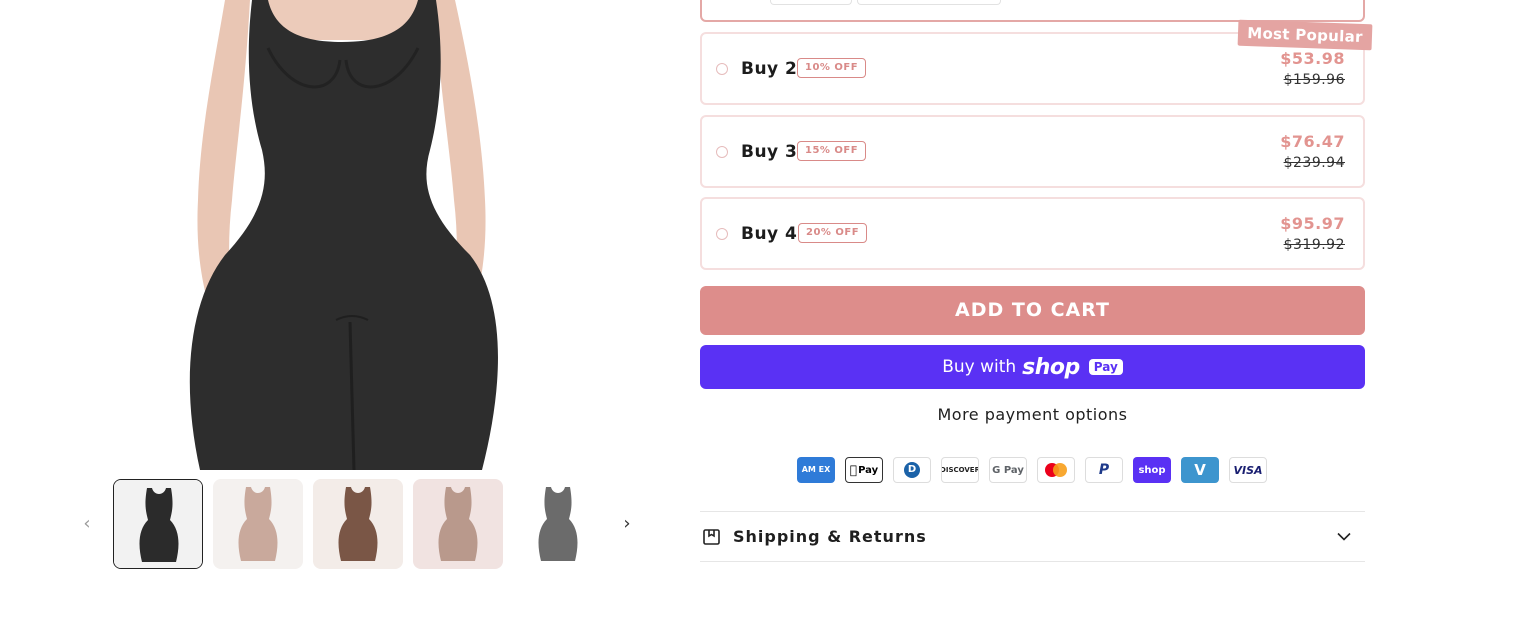 Image resolution: width=1520 pixels, height=635 pixels. What do you see at coordinates (1105, 367) in the screenshot?
I see `shop-pay-pill: Pay` at bounding box center [1105, 367].